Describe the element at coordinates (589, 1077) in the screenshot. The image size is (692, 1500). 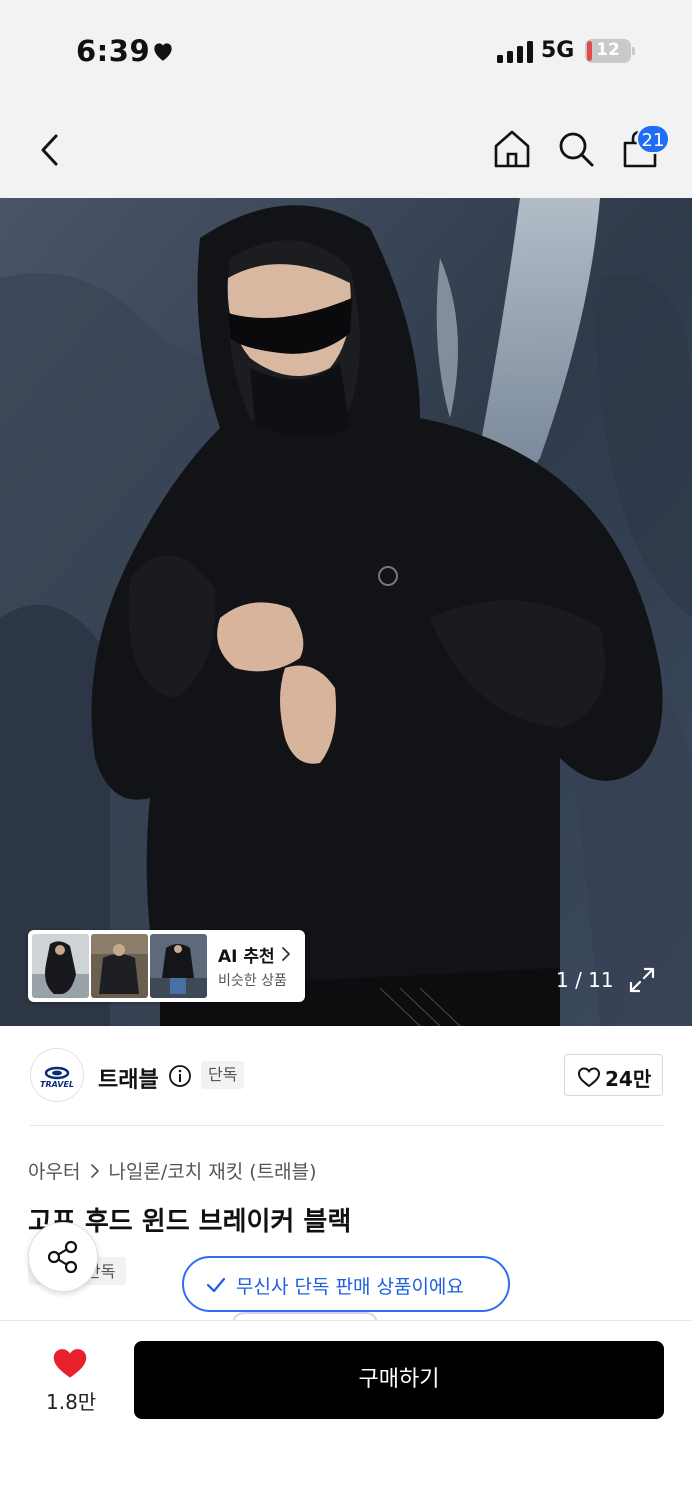
I see `heart-outline-icon` at that location.